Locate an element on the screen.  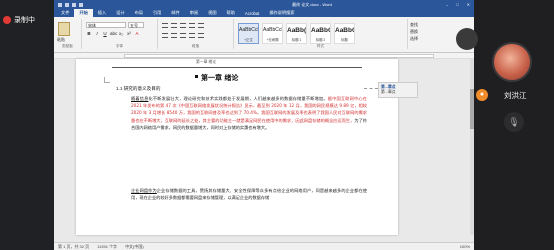
camera-toggle-button is located at coordinates (467, 39).